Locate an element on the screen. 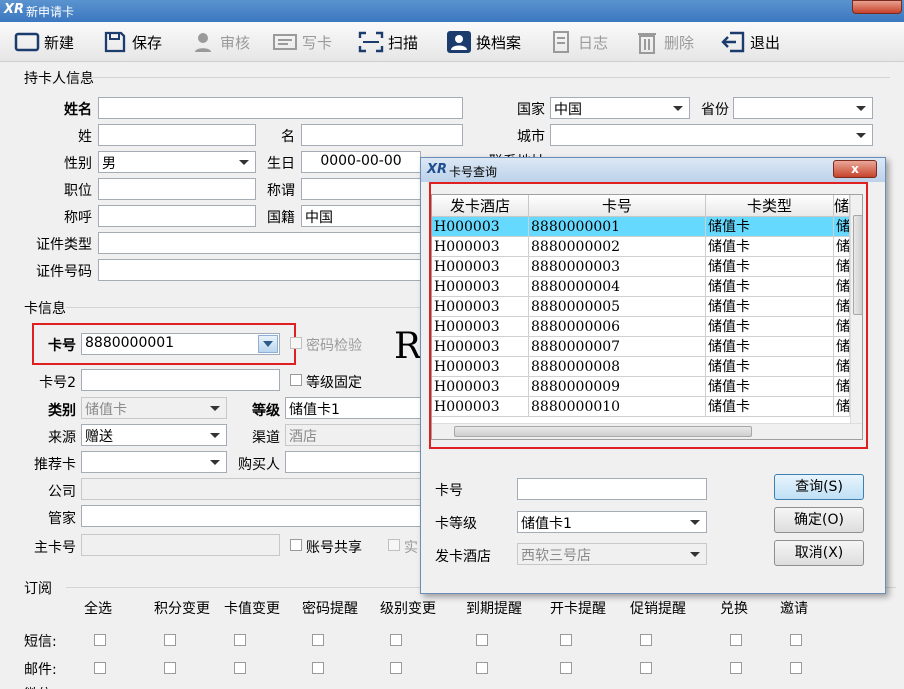 The width and height of the screenshot is (904, 689). query-button: 查询(S) is located at coordinates (819, 487).